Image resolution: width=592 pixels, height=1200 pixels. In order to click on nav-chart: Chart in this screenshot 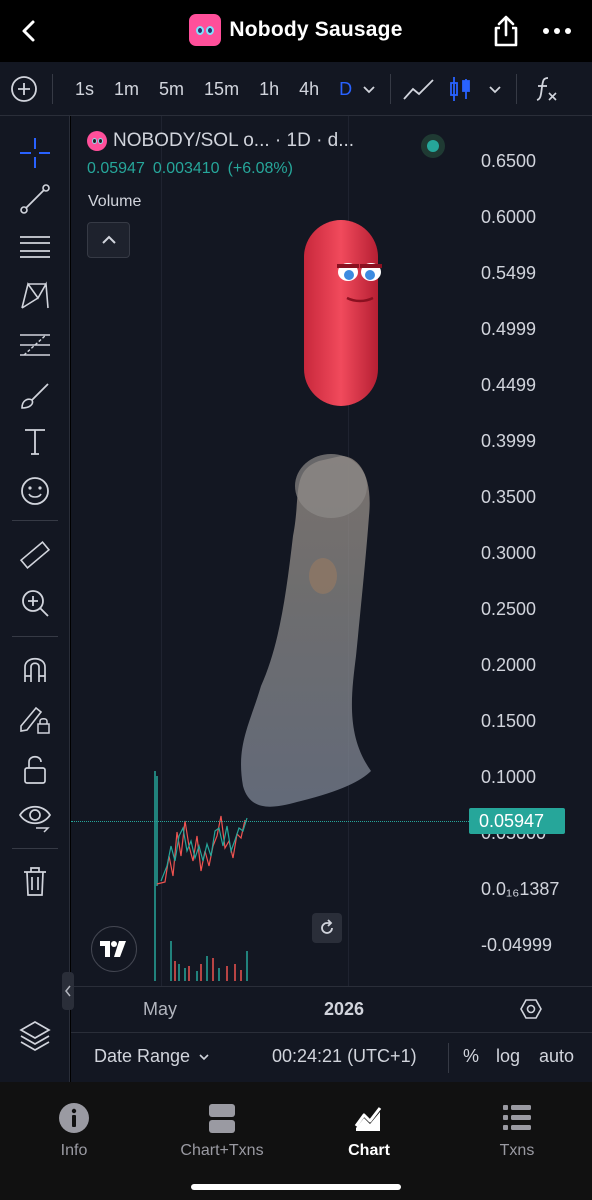, I will do `click(369, 1131)`.